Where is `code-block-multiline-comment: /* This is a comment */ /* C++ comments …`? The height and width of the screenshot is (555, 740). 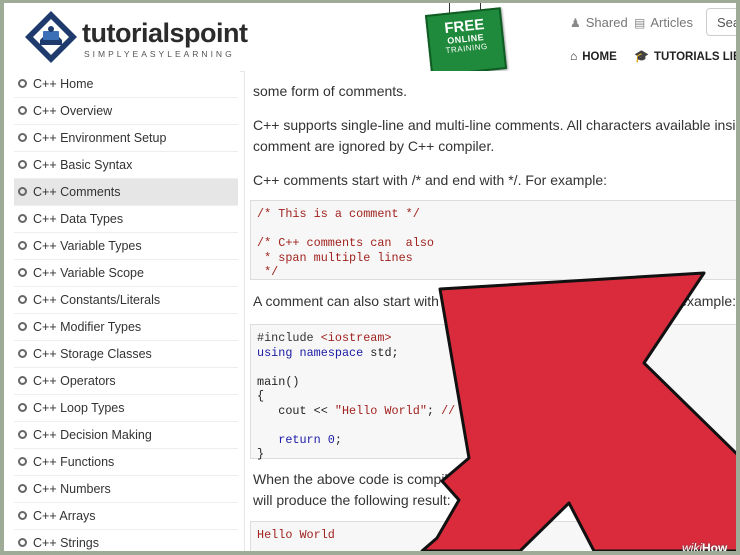
code-block-multiline-comment: /* This is a comment */ /* C++ comments … is located at coordinates (493, 240).